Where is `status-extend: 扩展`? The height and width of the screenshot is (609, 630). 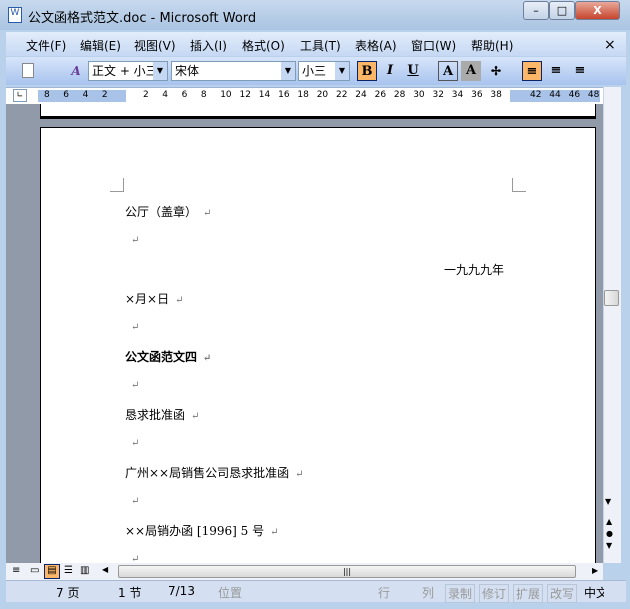
status-extend: 扩展 is located at coordinates (528, 593).